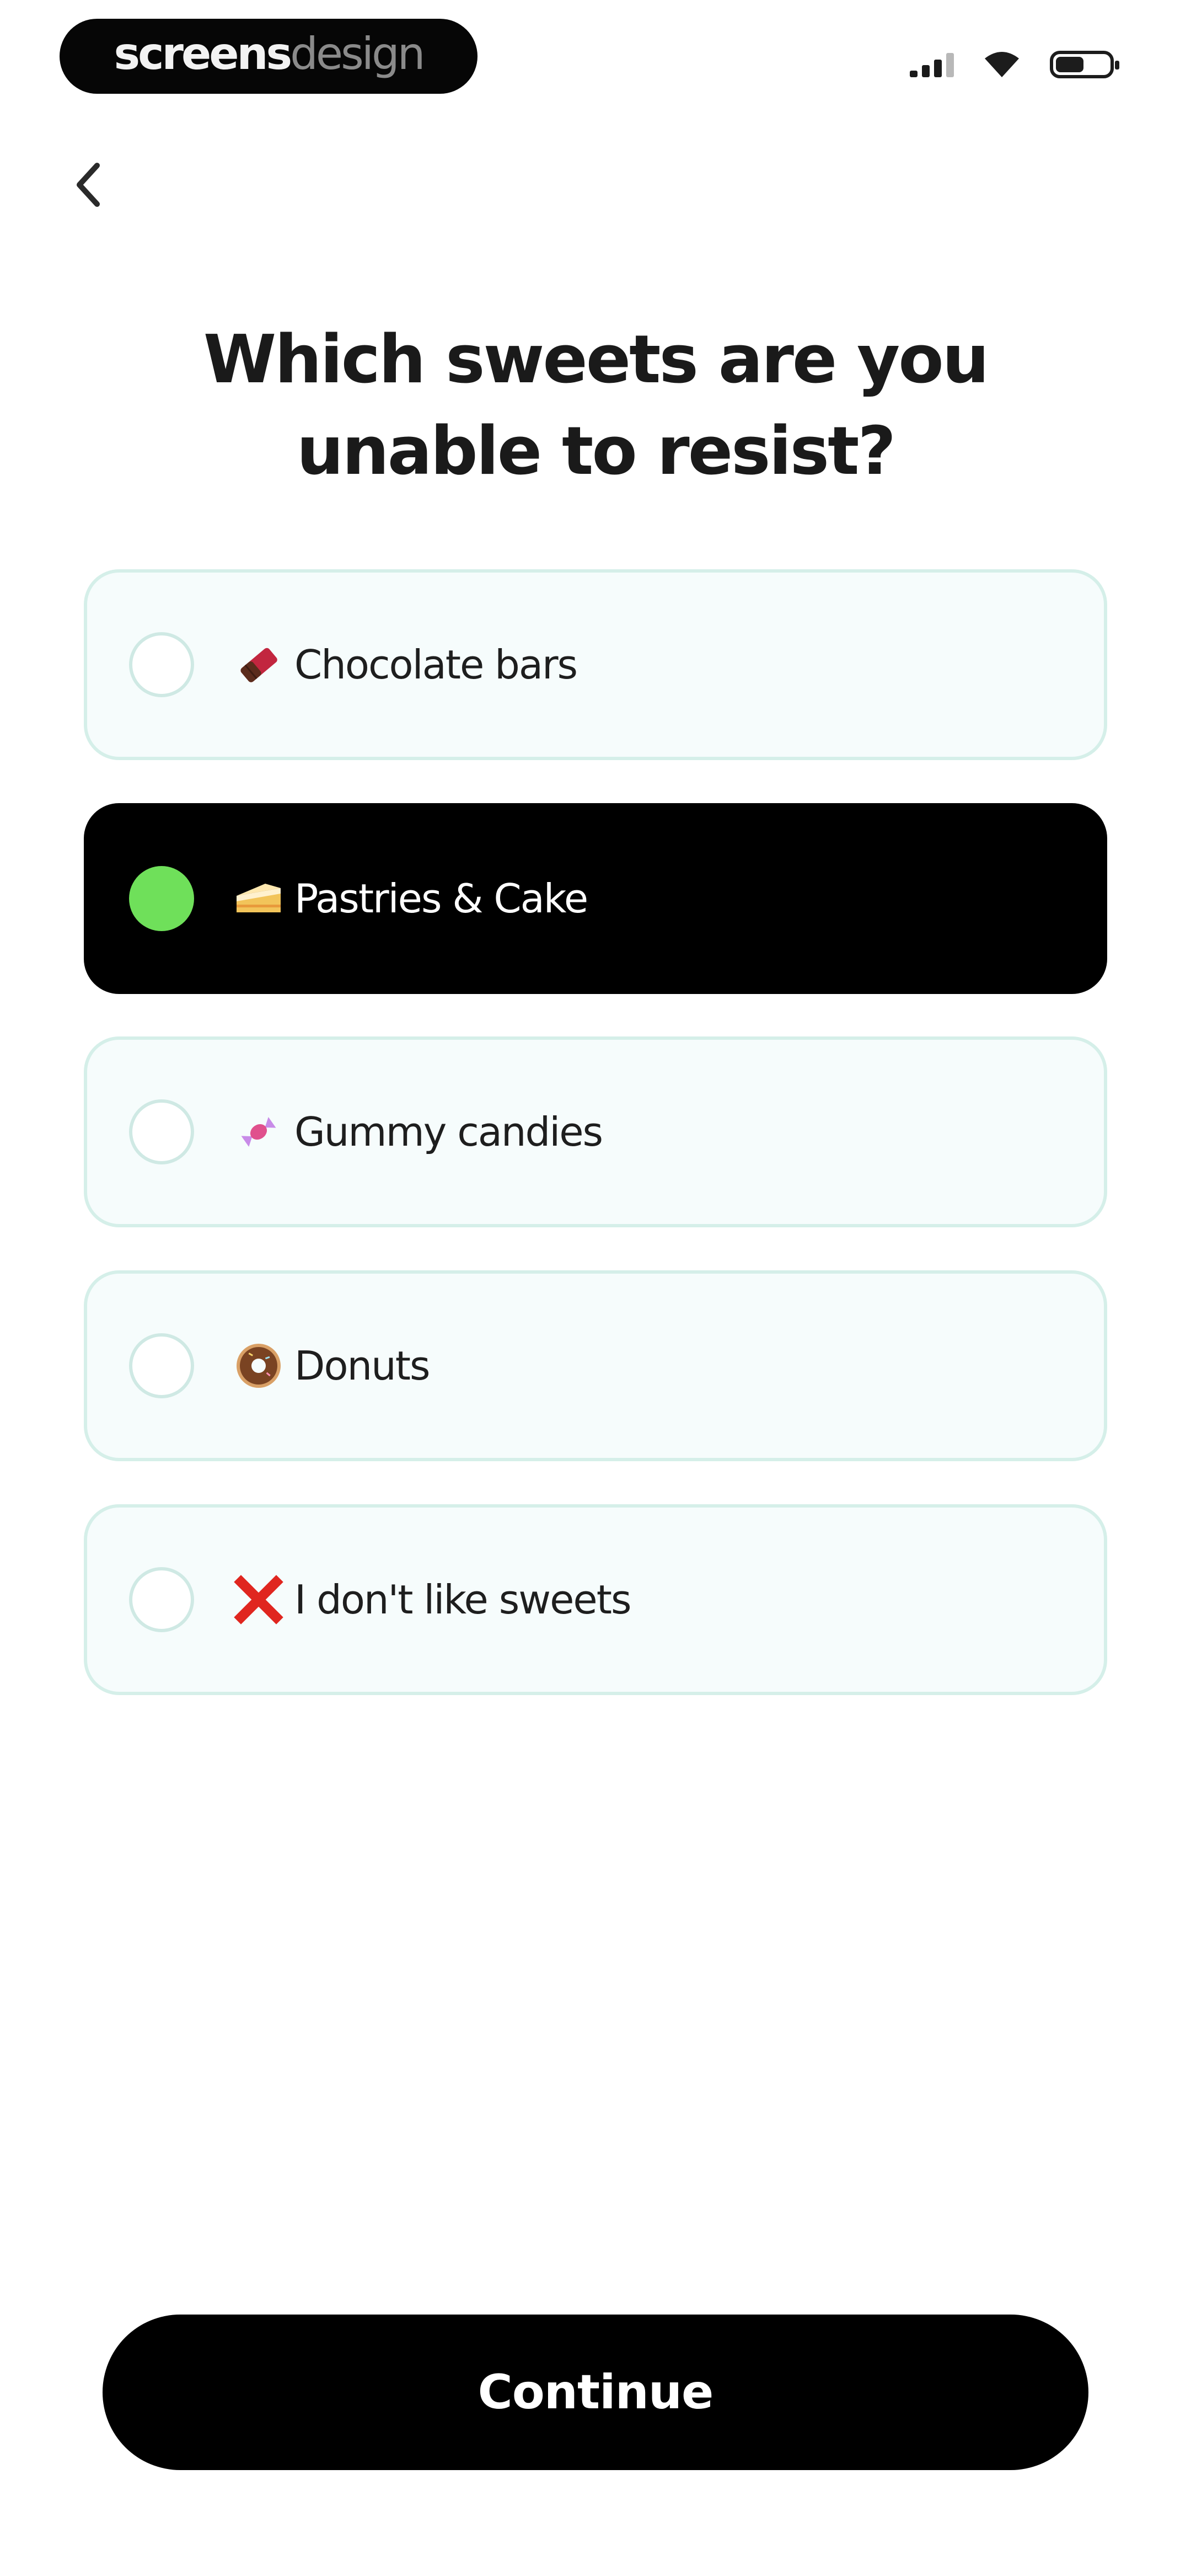 This screenshot has height=2576, width=1191. Describe the element at coordinates (595, 2392) in the screenshot. I see `continue-button: Continue` at that location.